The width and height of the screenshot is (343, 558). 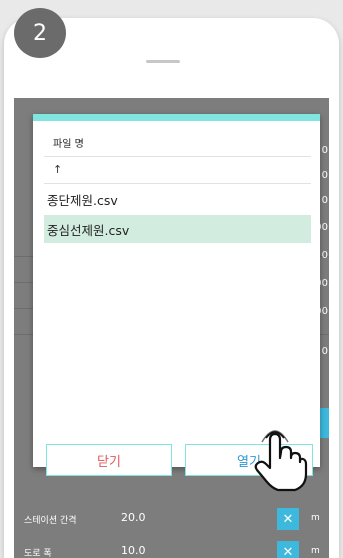 What do you see at coordinates (177, 229) in the screenshot?
I see `file-item-selected: 중심선제원.csv` at bounding box center [177, 229].